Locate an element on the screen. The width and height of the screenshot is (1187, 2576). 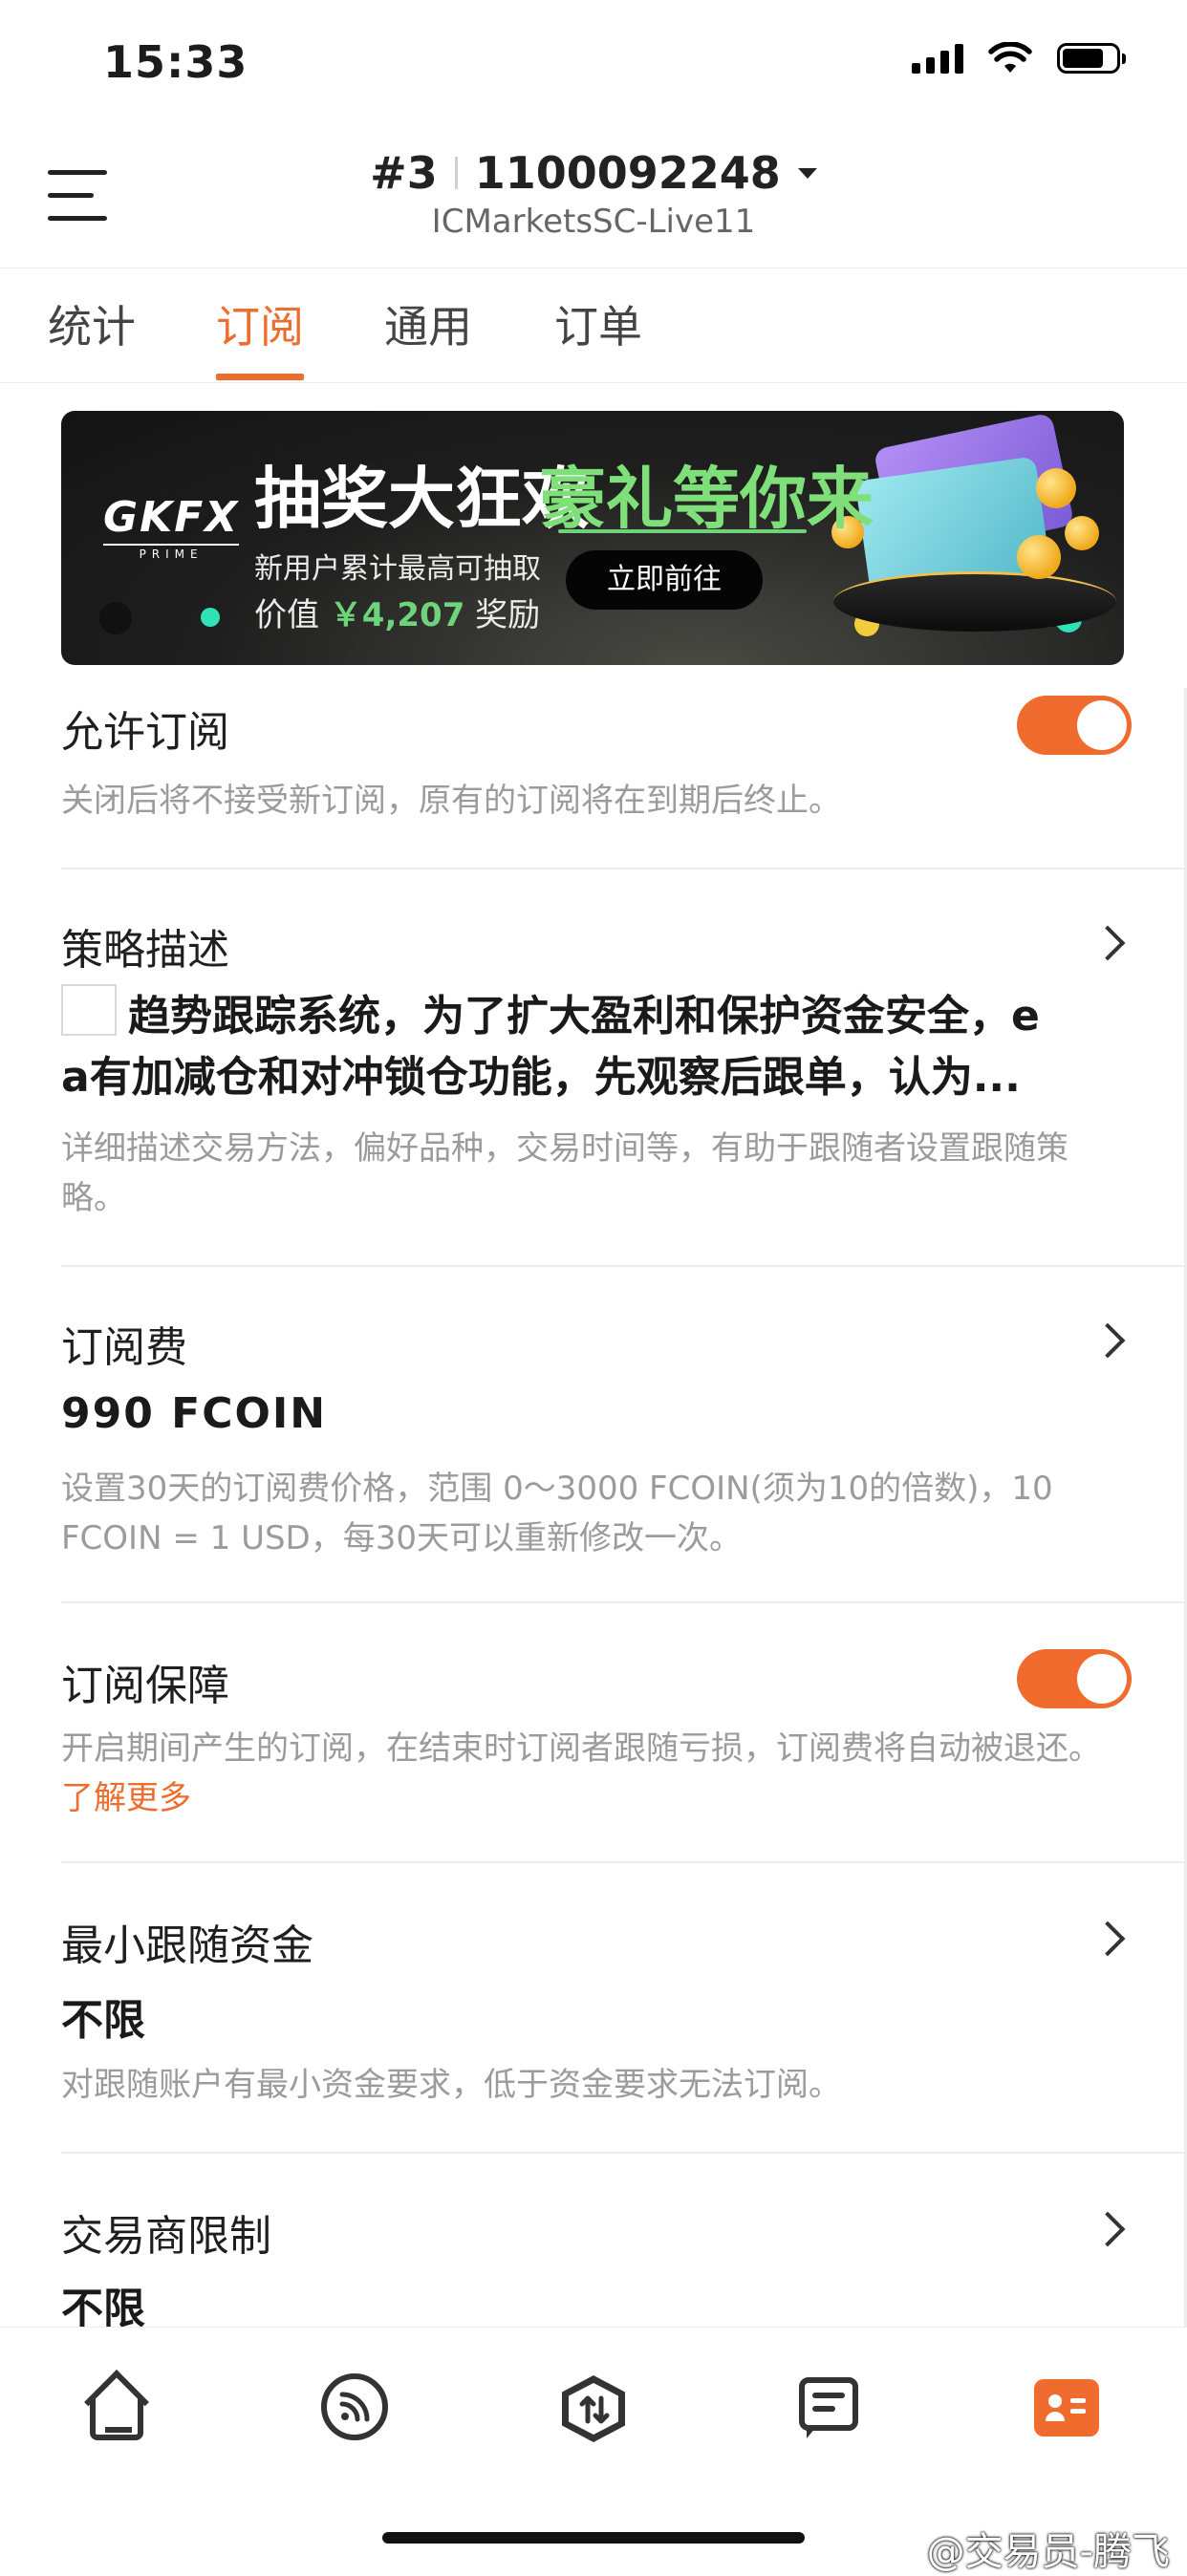
status-bar: 15:33 is located at coordinates (593, 62).